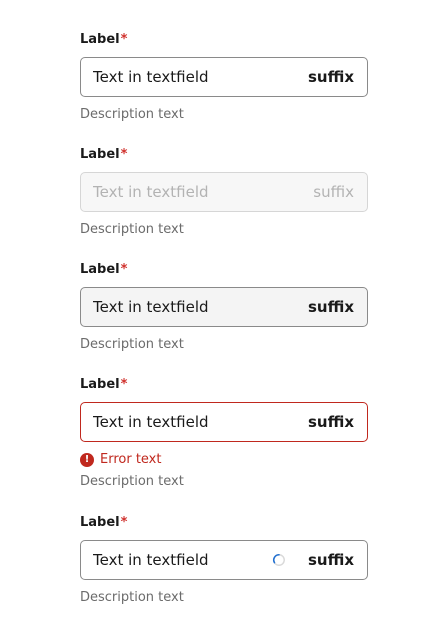  I want to click on text-input: Text in textfield suffix, so click(224, 77).